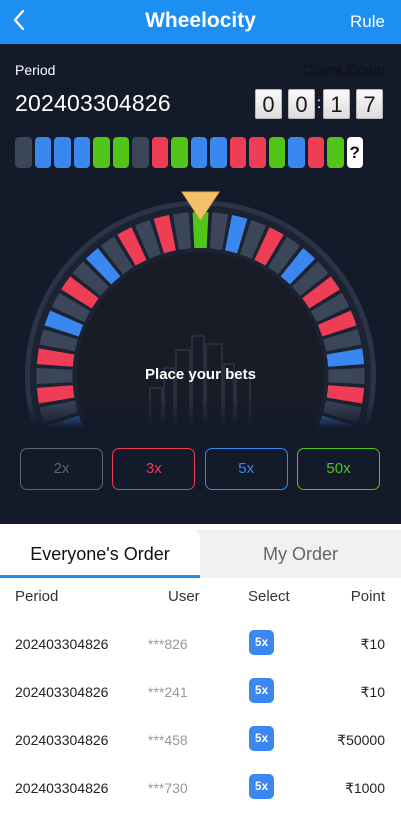 This screenshot has width=401, height=828. I want to click on multiplier-buttons: 2x 3x 5x 50x, so click(200, 469).